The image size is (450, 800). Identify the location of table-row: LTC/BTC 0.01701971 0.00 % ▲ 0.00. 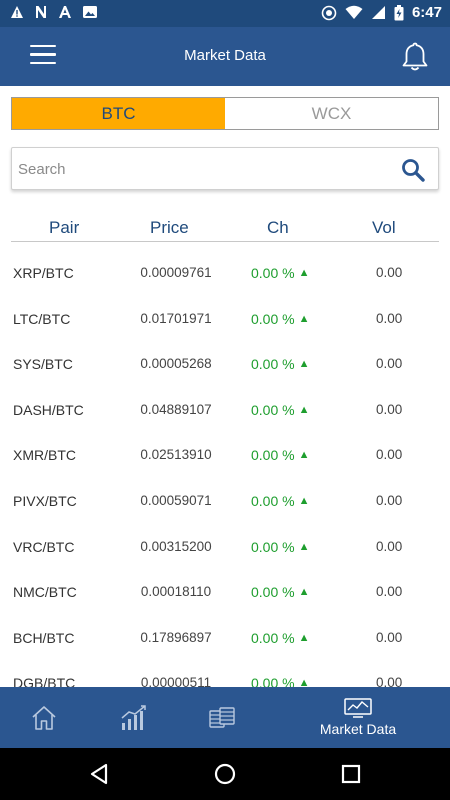
(225, 320).